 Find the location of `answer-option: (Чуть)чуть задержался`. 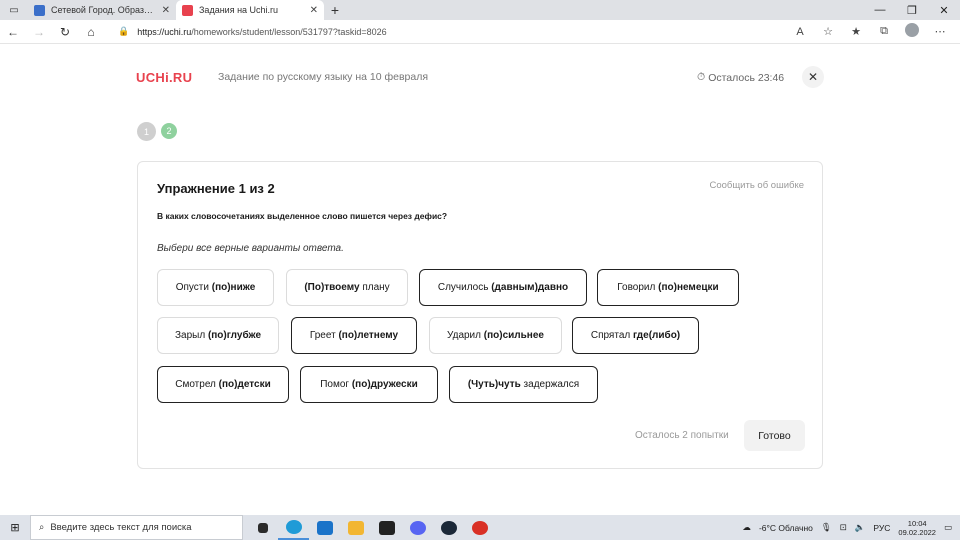

answer-option: (Чуть)чуть задержался is located at coordinates (523, 384).